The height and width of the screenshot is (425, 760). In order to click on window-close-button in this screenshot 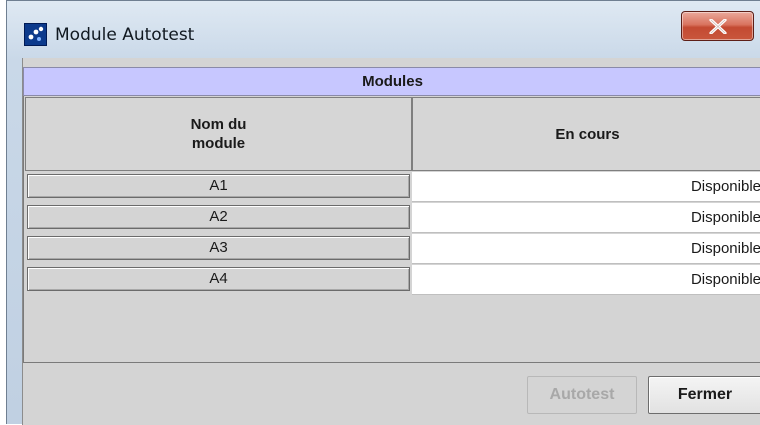, I will do `click(717, 26)`.